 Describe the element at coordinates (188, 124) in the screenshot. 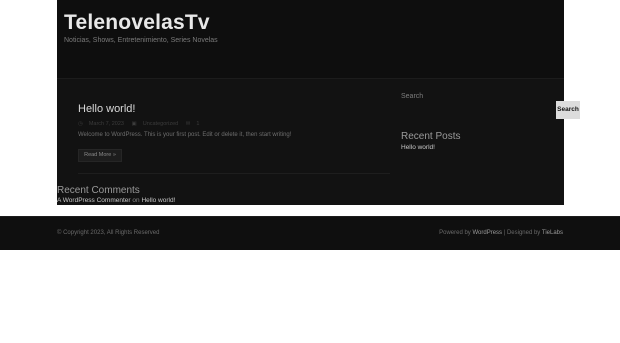

I see `comments-icon: ✉` at that location.